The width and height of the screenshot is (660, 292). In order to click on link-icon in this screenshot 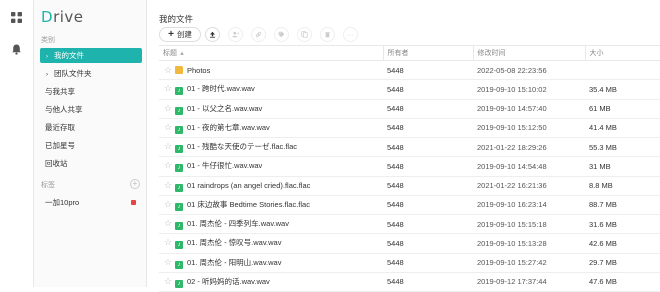, I will do `click(258, 34)`.